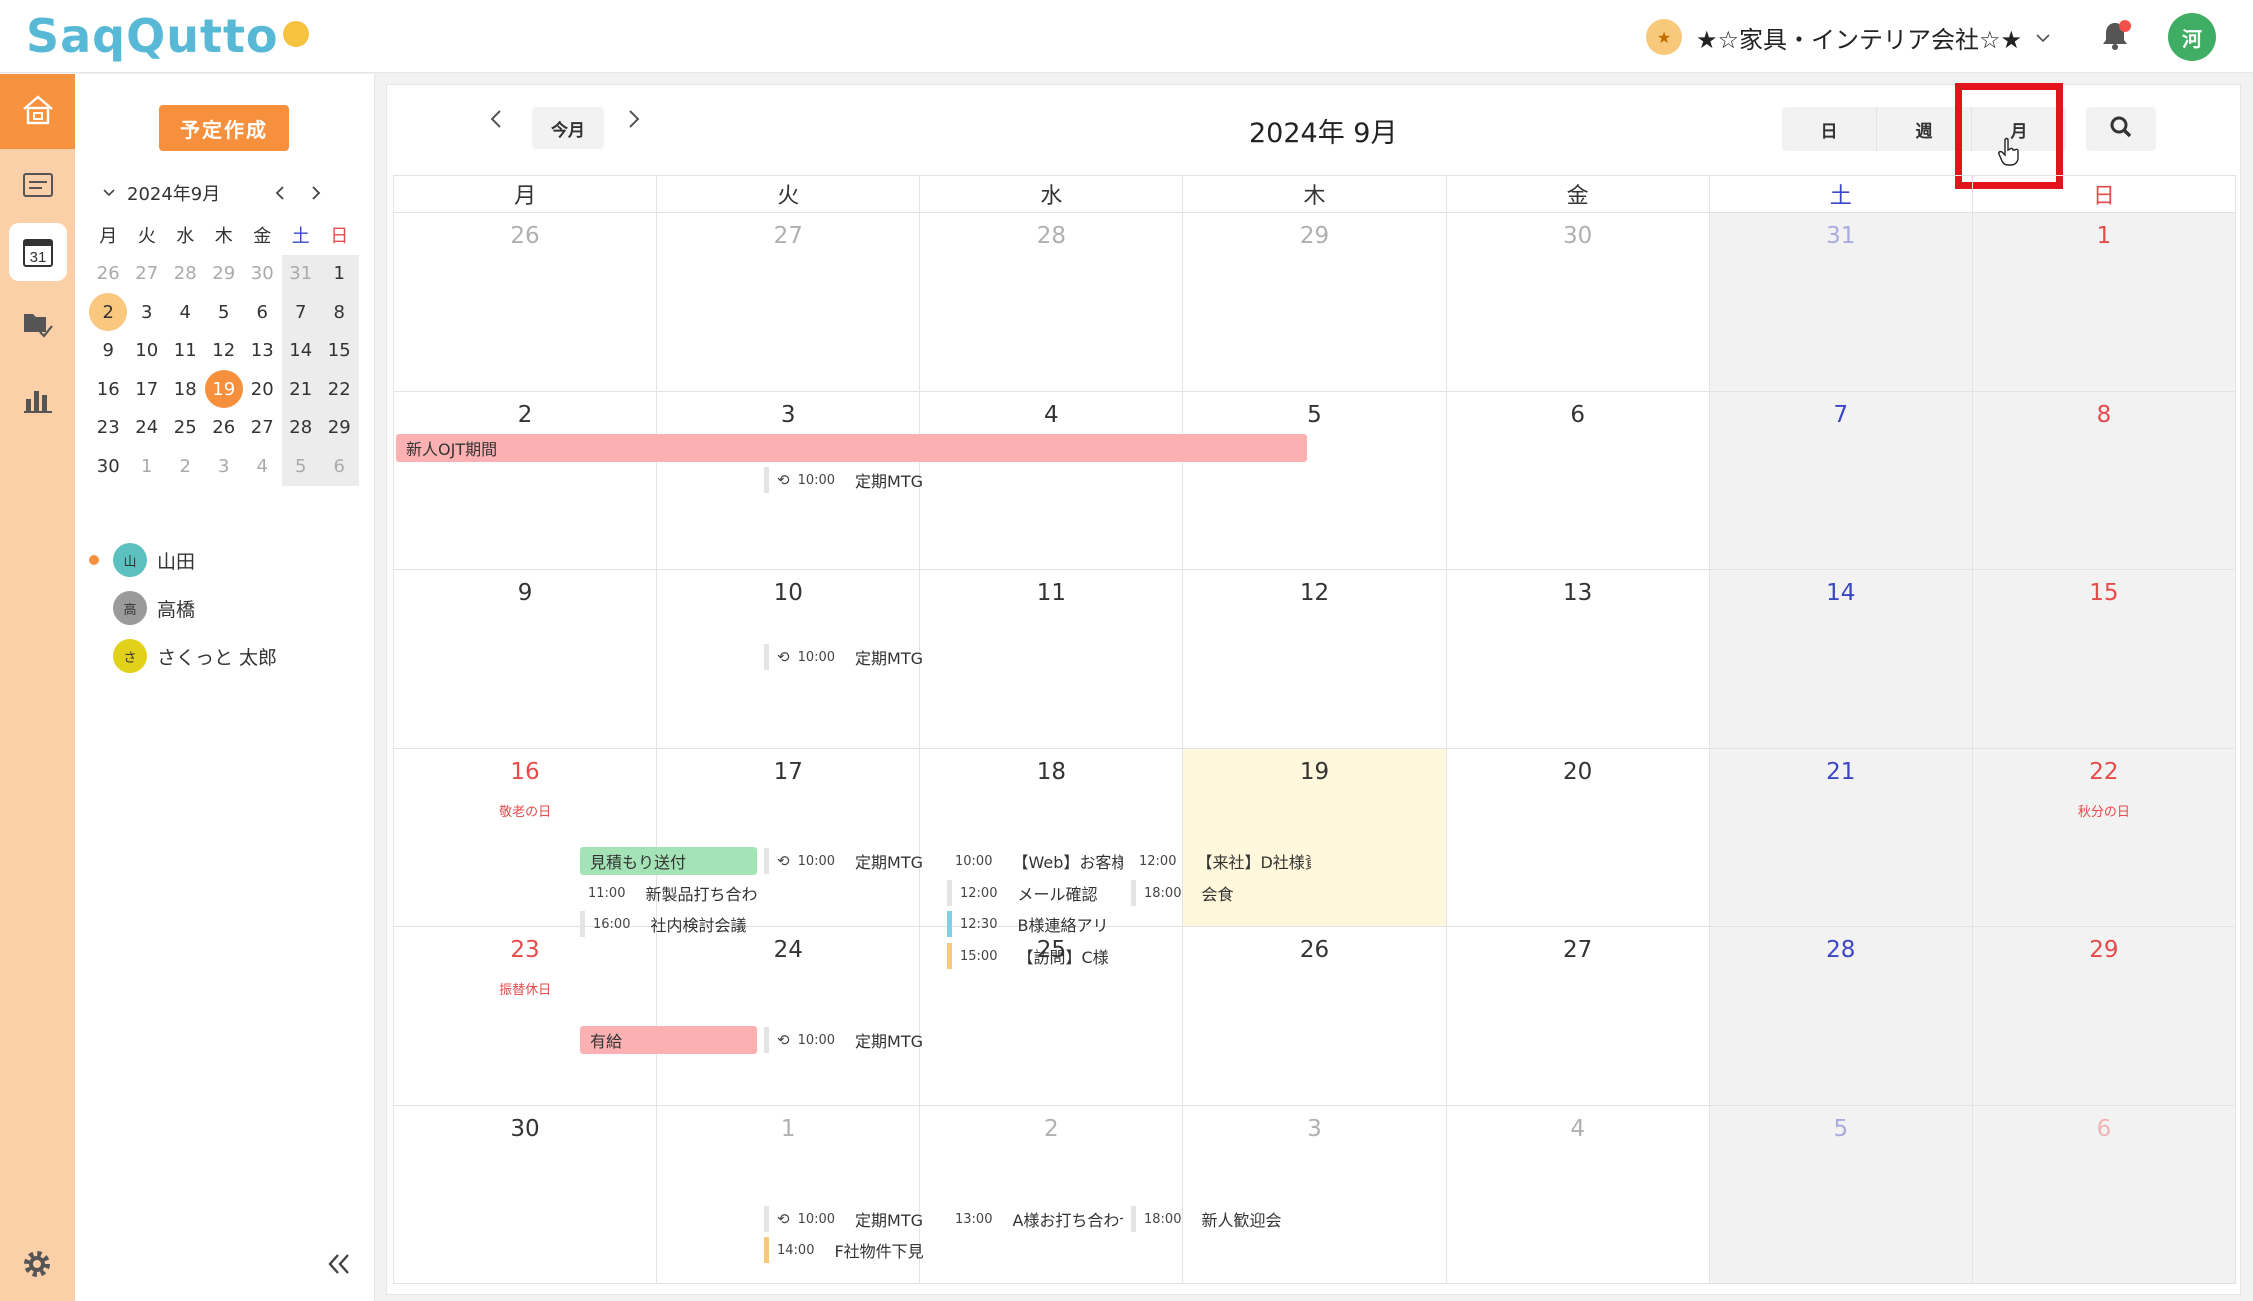  What do you see at coordinates (2103, 480) in the screenshot?
I see `day-cell: 8` at bounding box center [2103, 480].